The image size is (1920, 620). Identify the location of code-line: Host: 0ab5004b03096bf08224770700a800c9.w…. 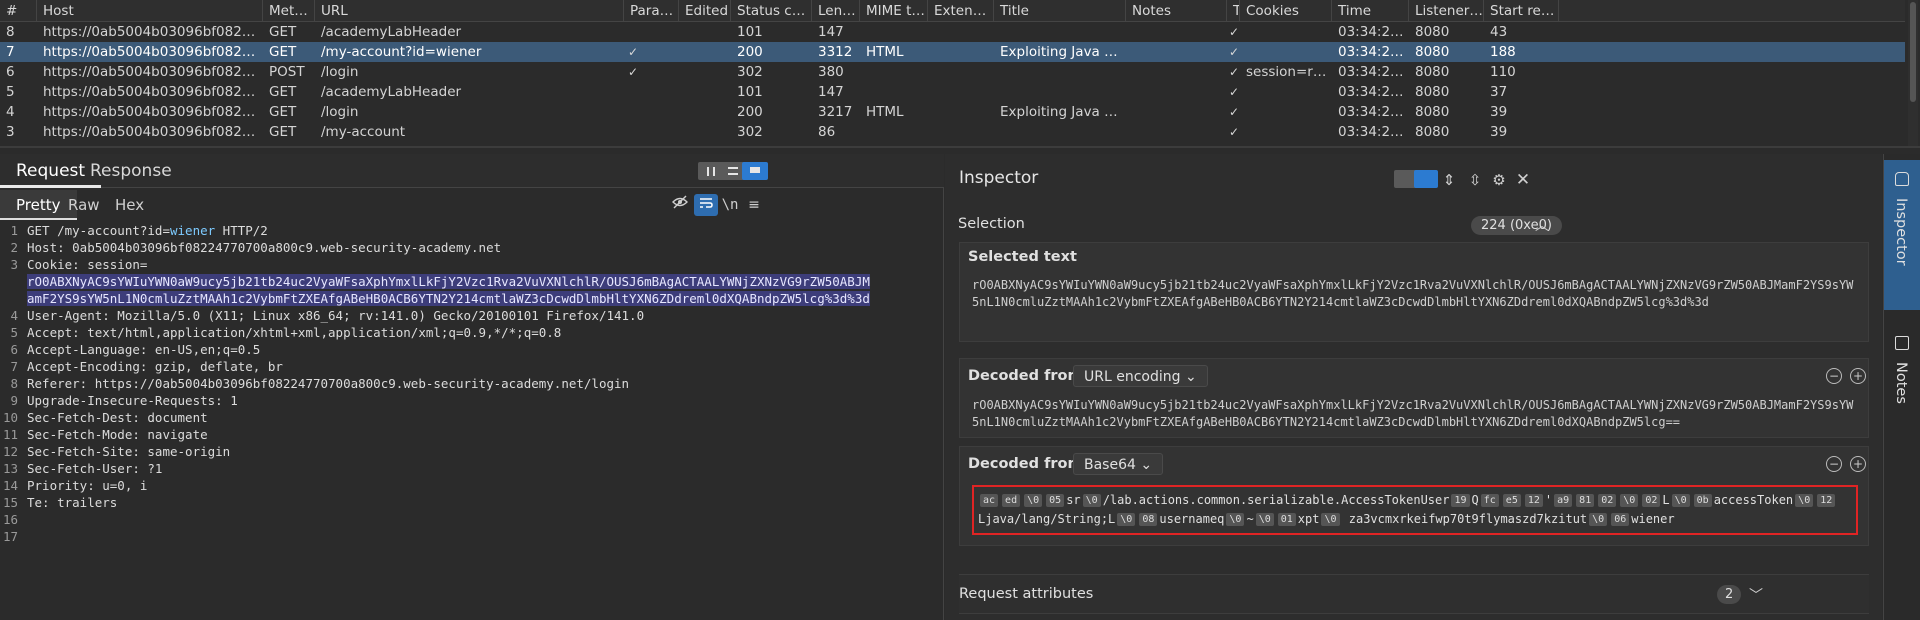
(264, 247).